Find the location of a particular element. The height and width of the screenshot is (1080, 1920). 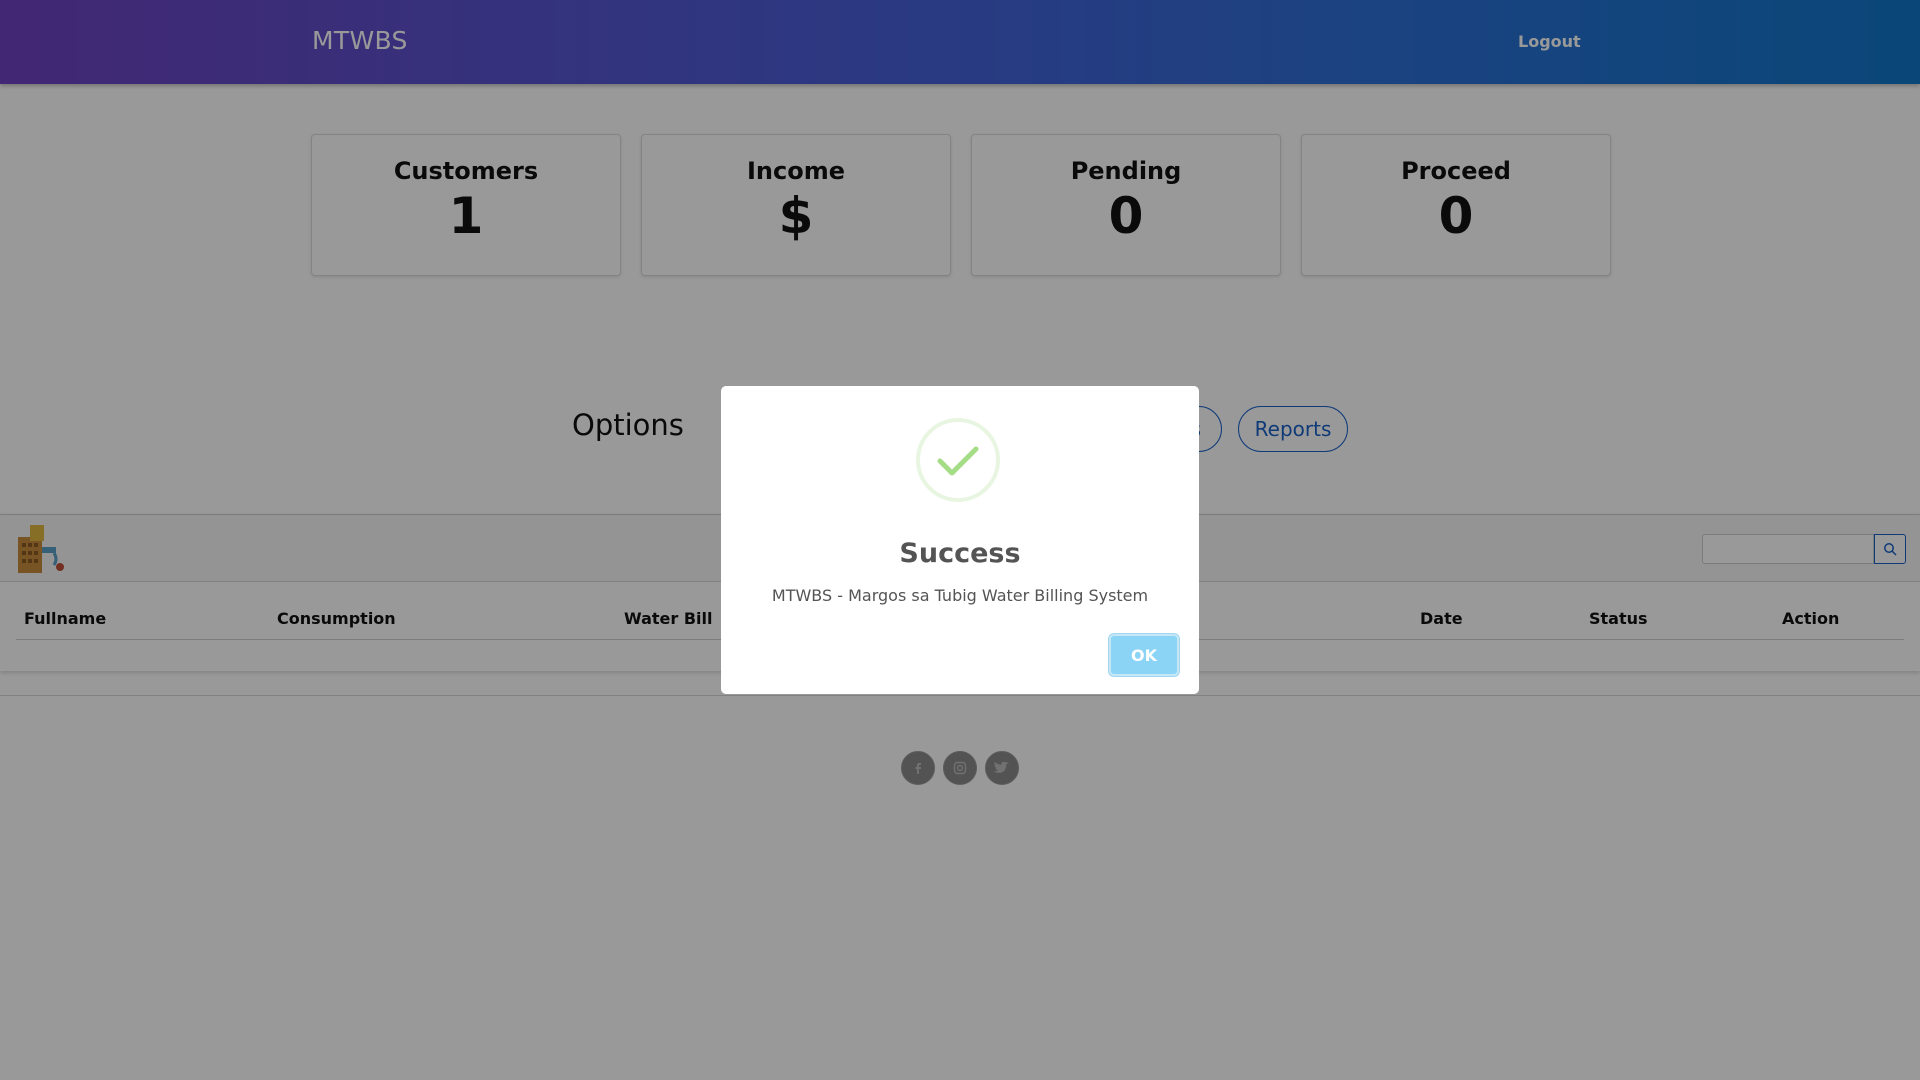

success-icon-ring is located at coordinates (958, 460).